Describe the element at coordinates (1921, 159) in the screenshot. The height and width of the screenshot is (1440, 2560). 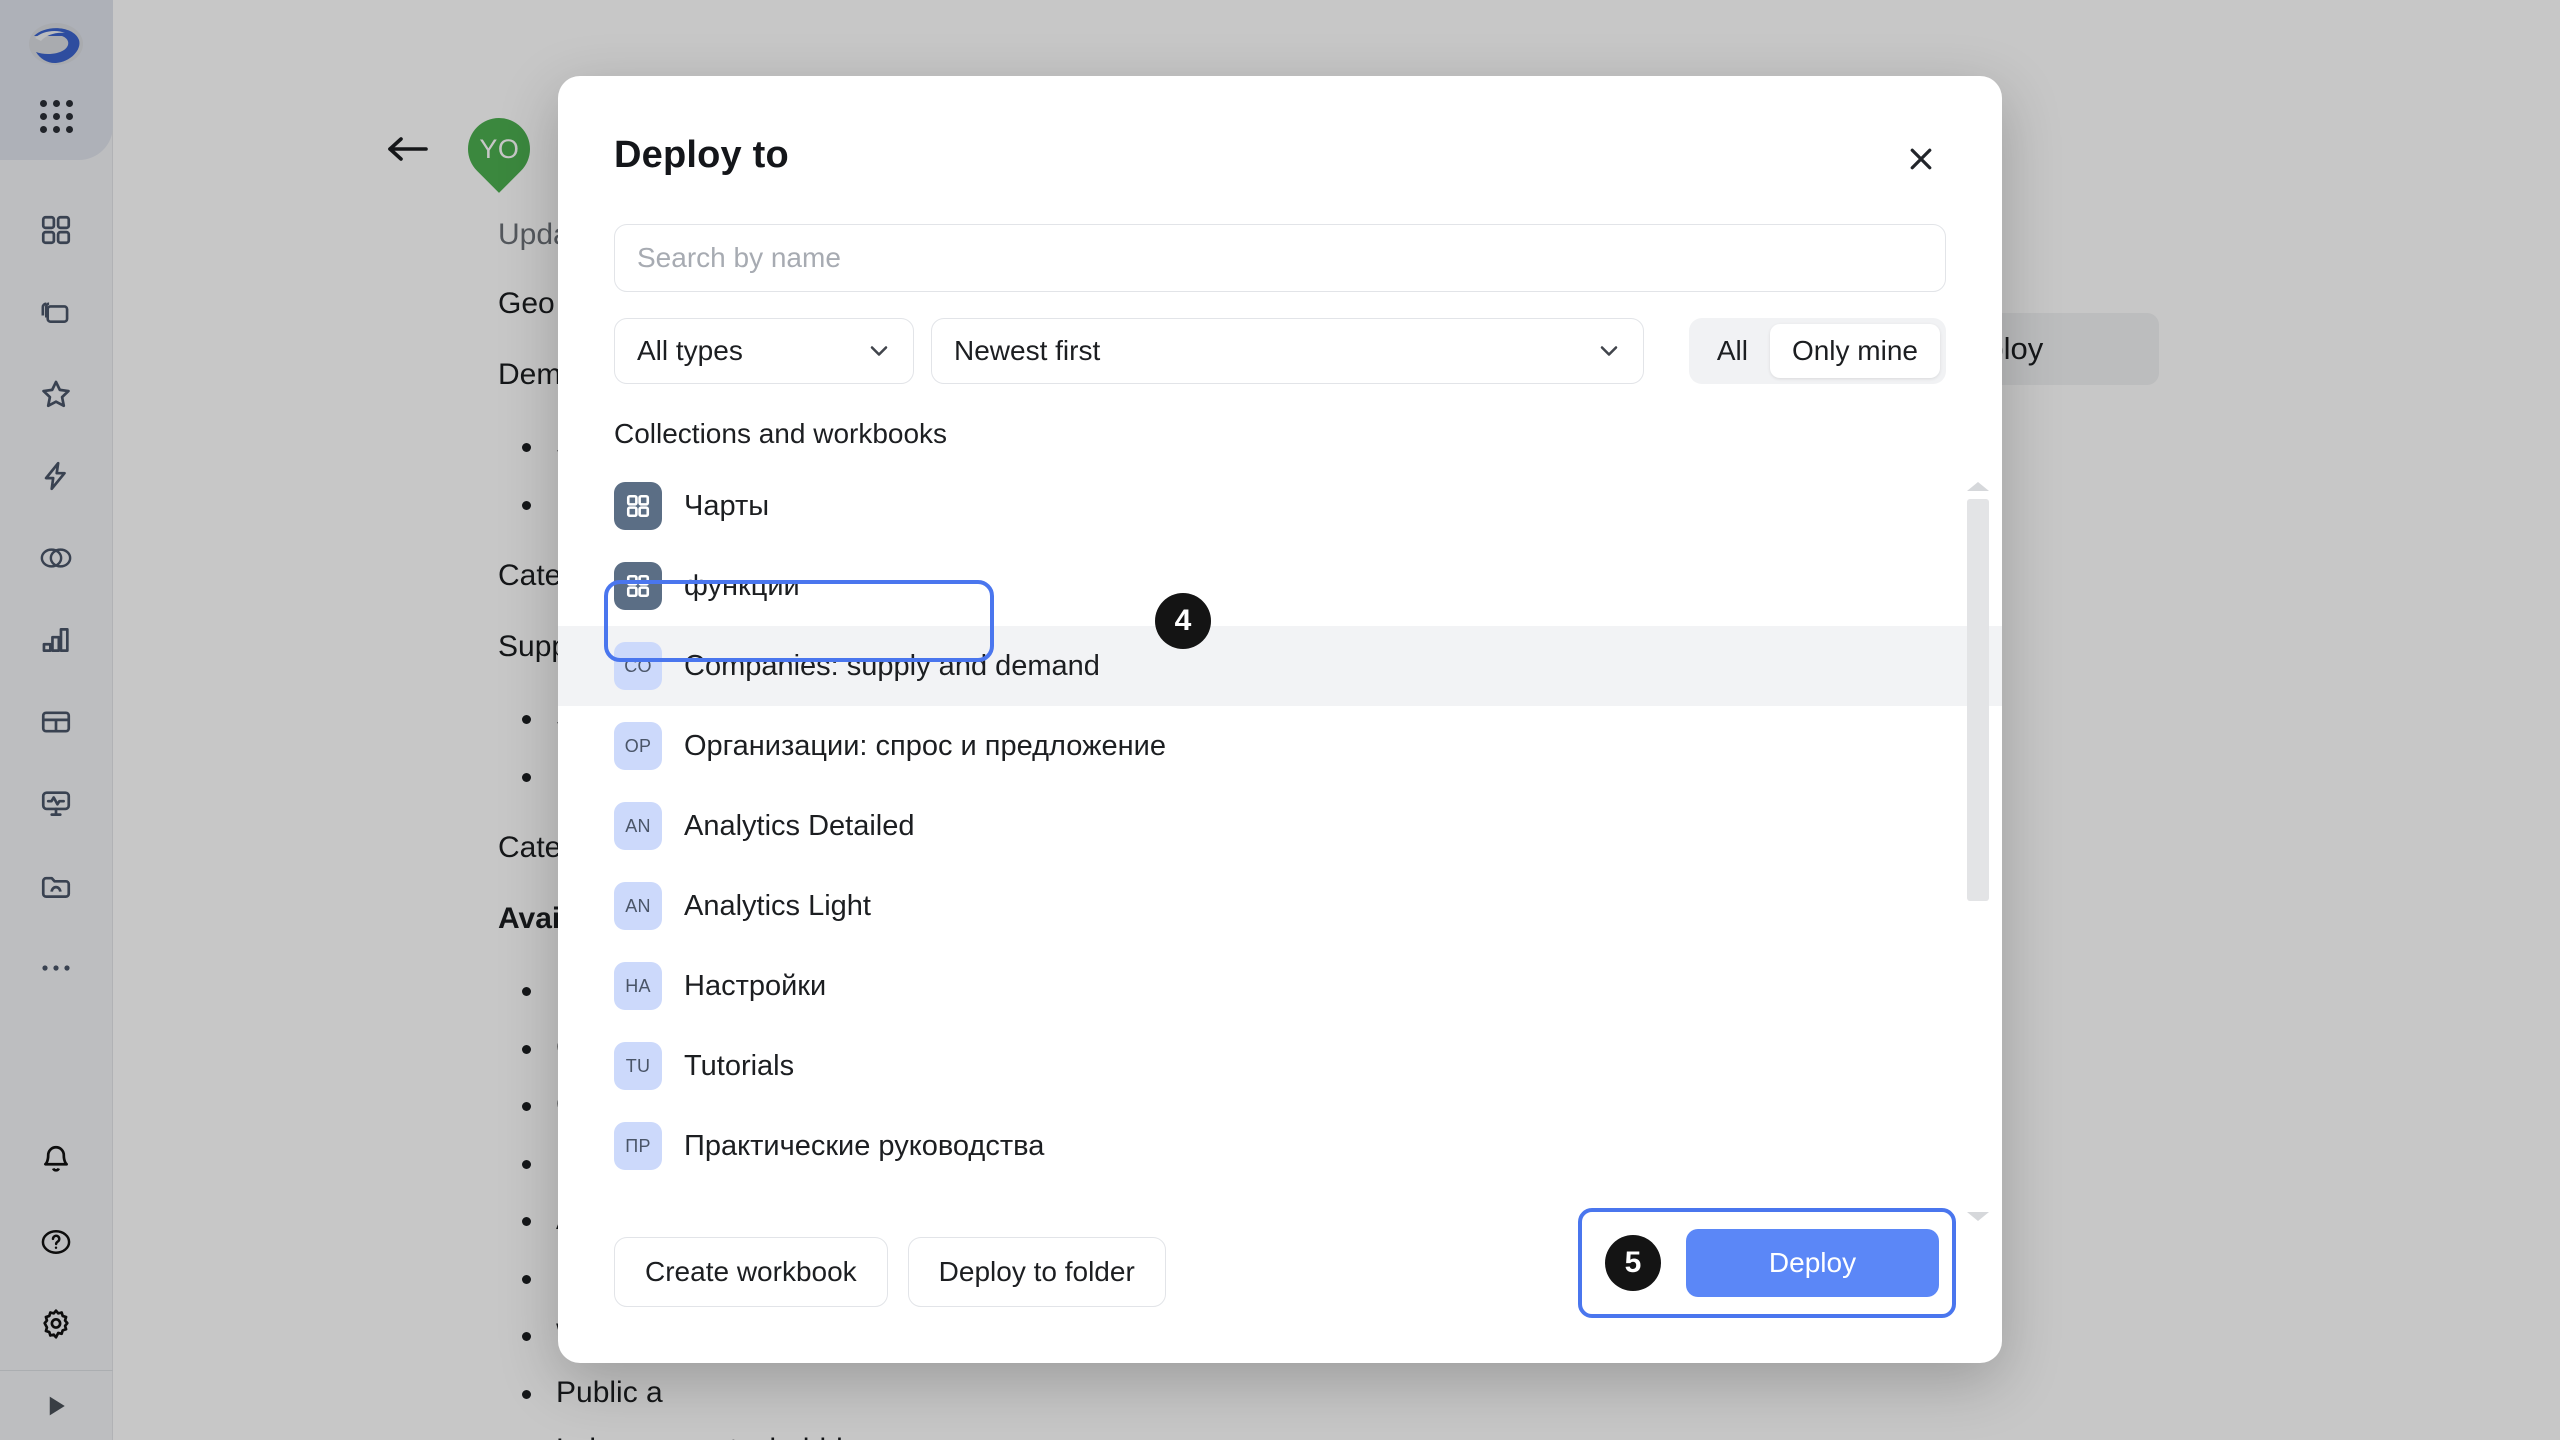
I see `close-icon` at that location.